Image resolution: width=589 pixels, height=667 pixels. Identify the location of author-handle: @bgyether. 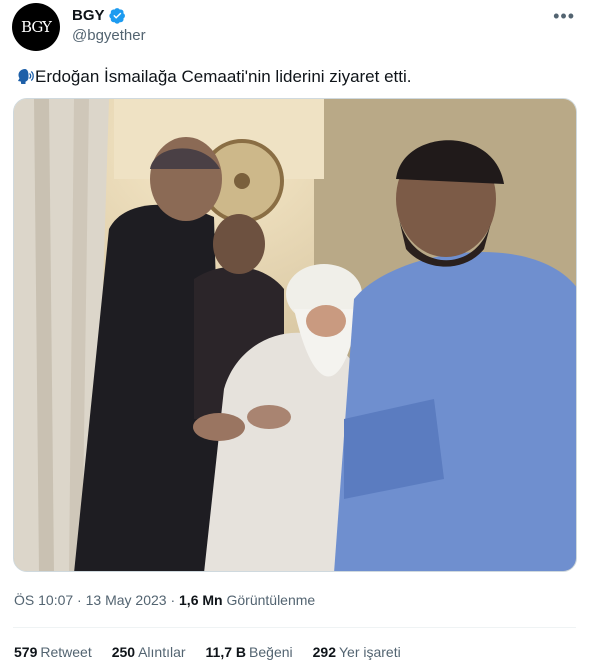
(109, 35).